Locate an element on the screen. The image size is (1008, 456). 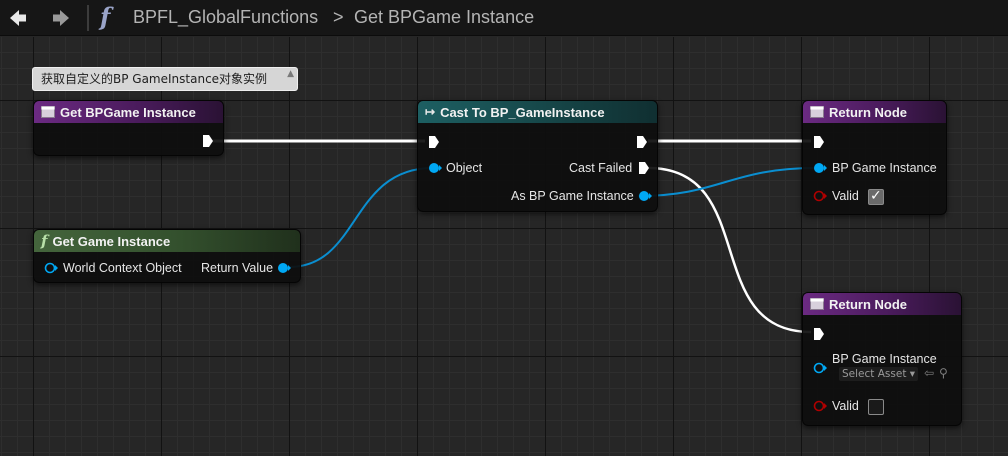
return-value-pin: Return Value is located at coordinates (246, 268).